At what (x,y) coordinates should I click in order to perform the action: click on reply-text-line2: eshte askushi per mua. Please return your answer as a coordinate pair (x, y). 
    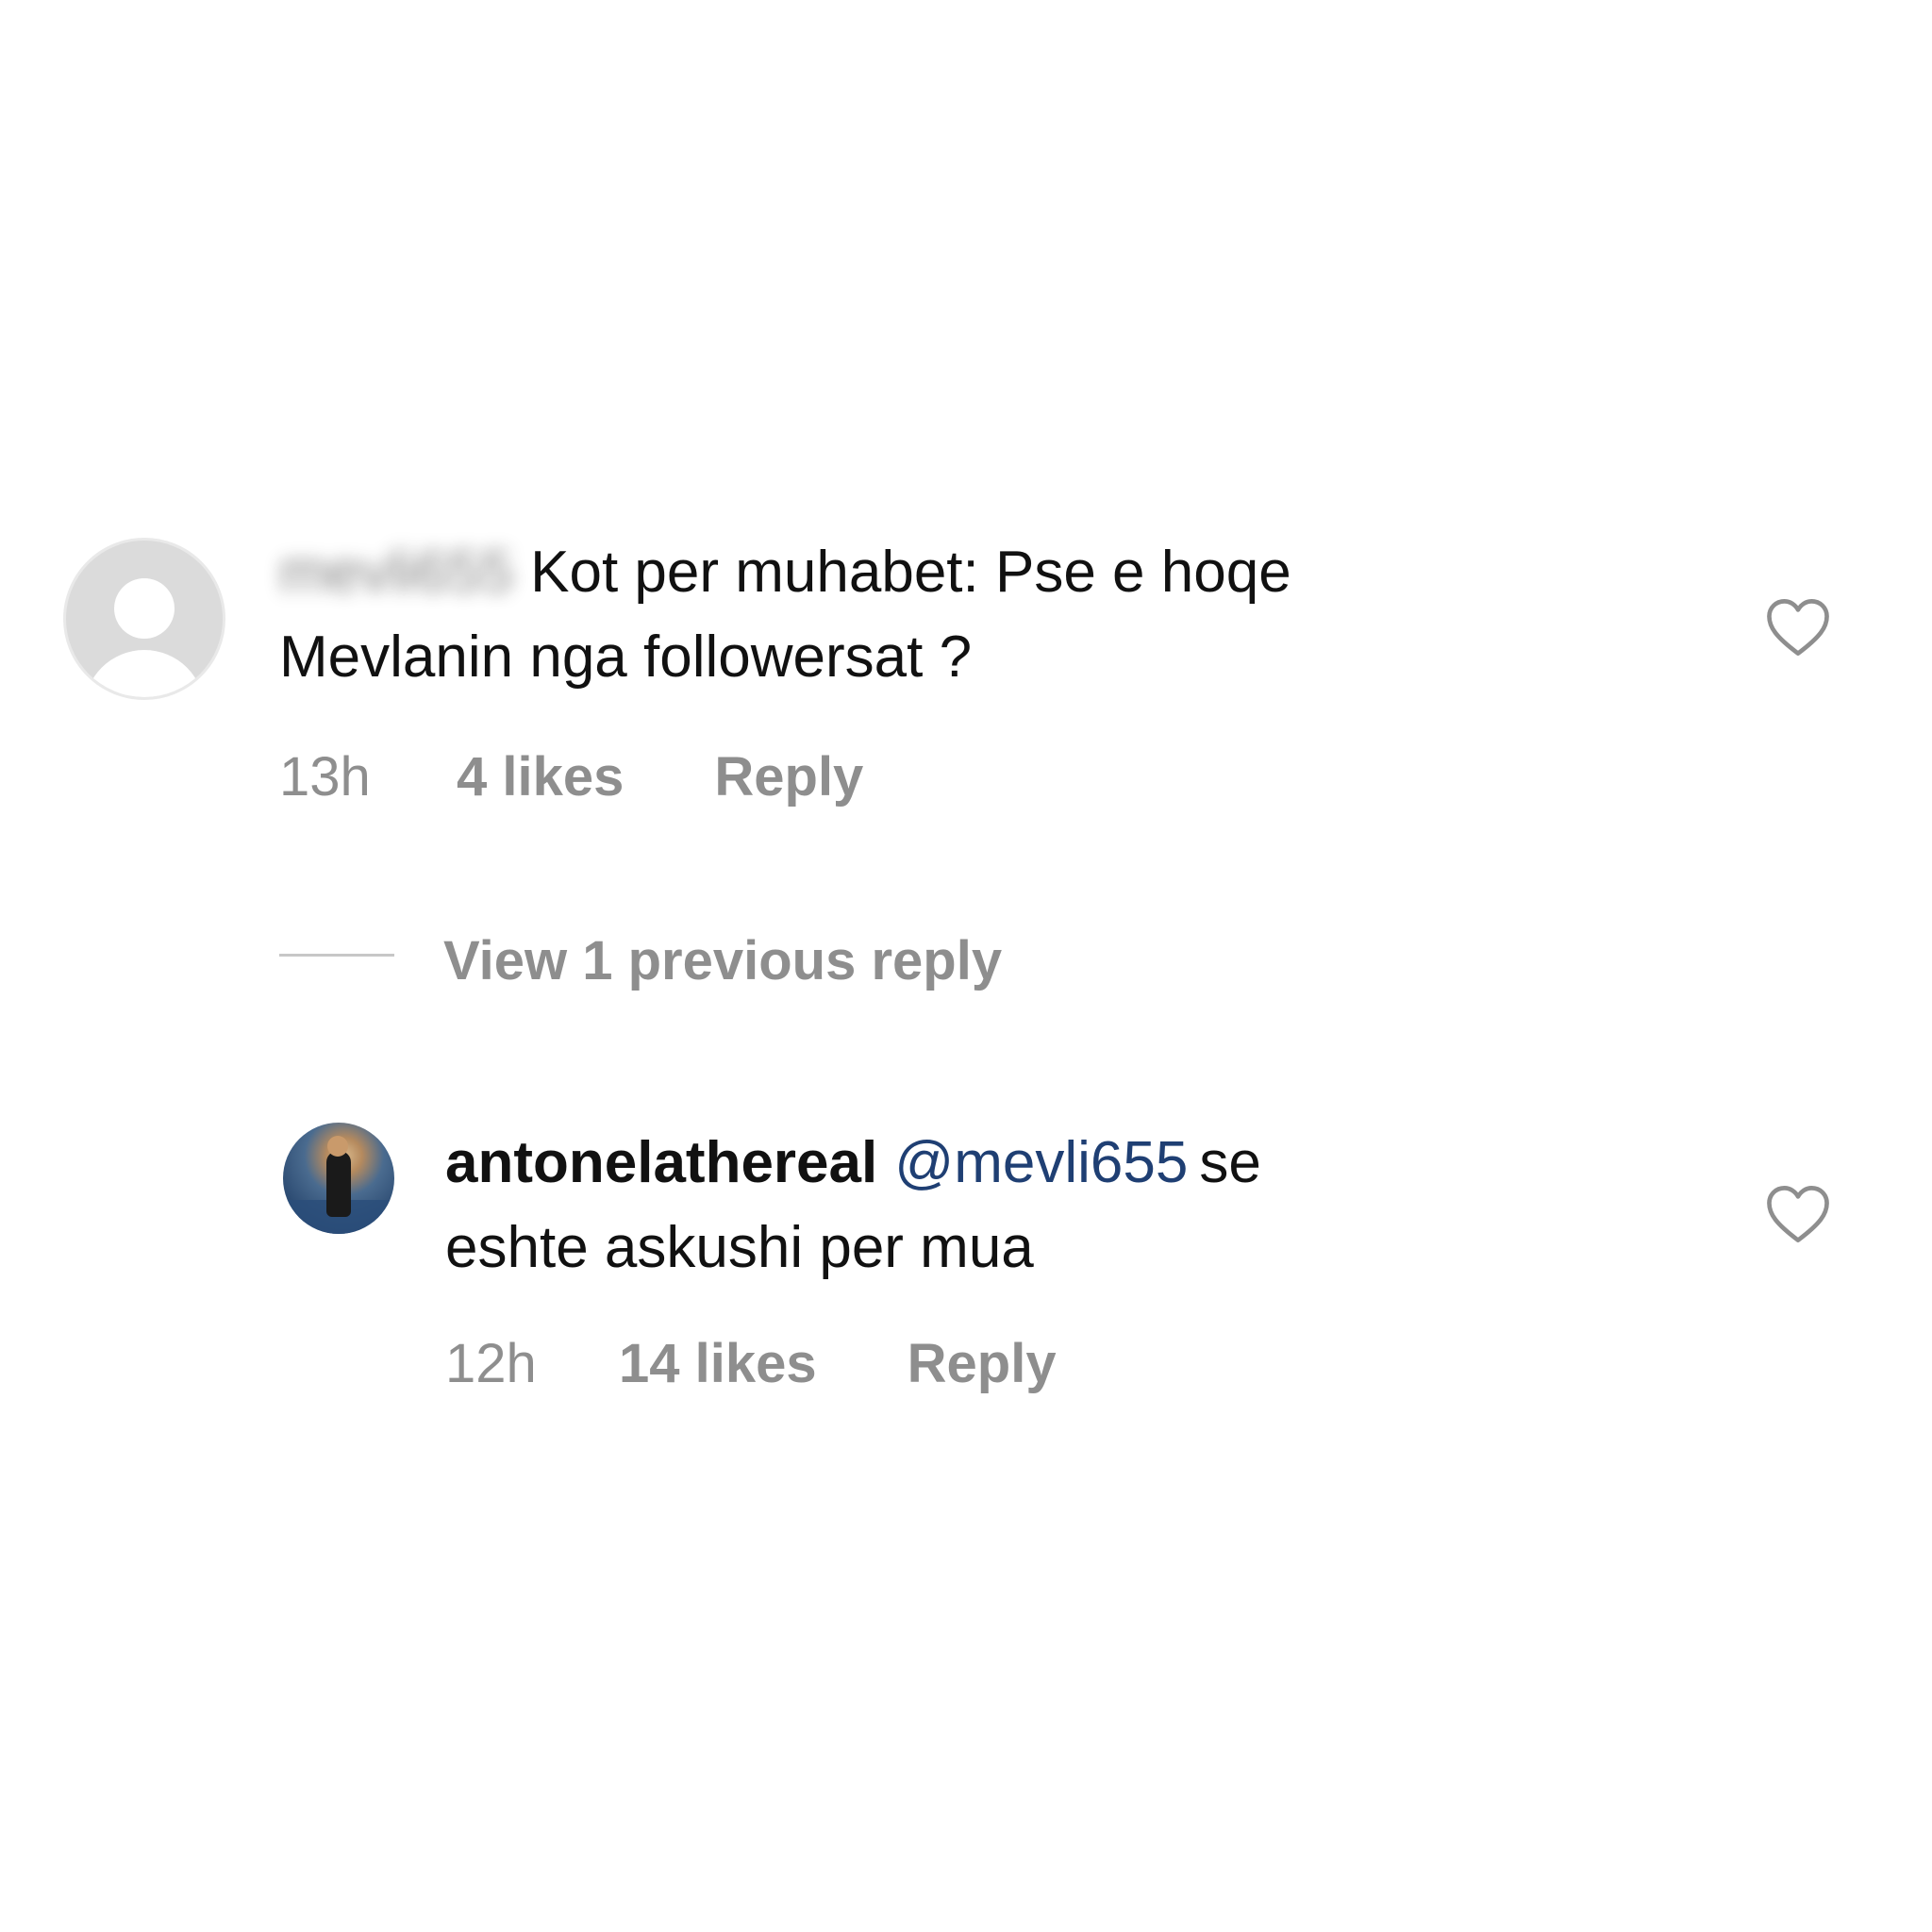
    Looking at the image, I should click on (740, 1248).